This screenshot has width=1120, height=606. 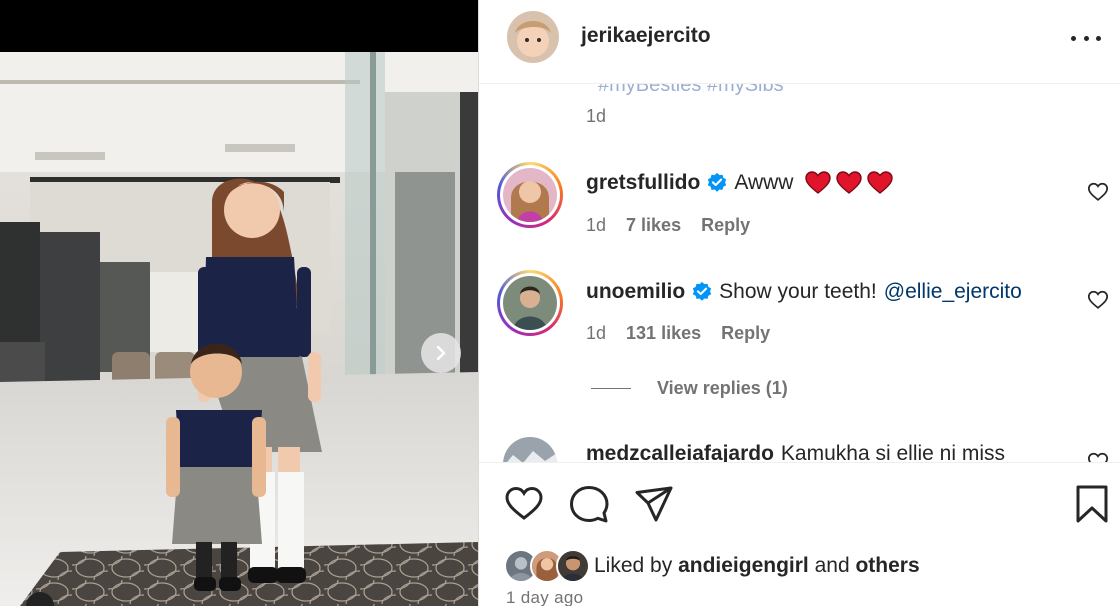 What do you see at coordinates (633, 565) in the screenshot?
I see `liked-by-prefix: Liked by` at bounding box center [633, 565].